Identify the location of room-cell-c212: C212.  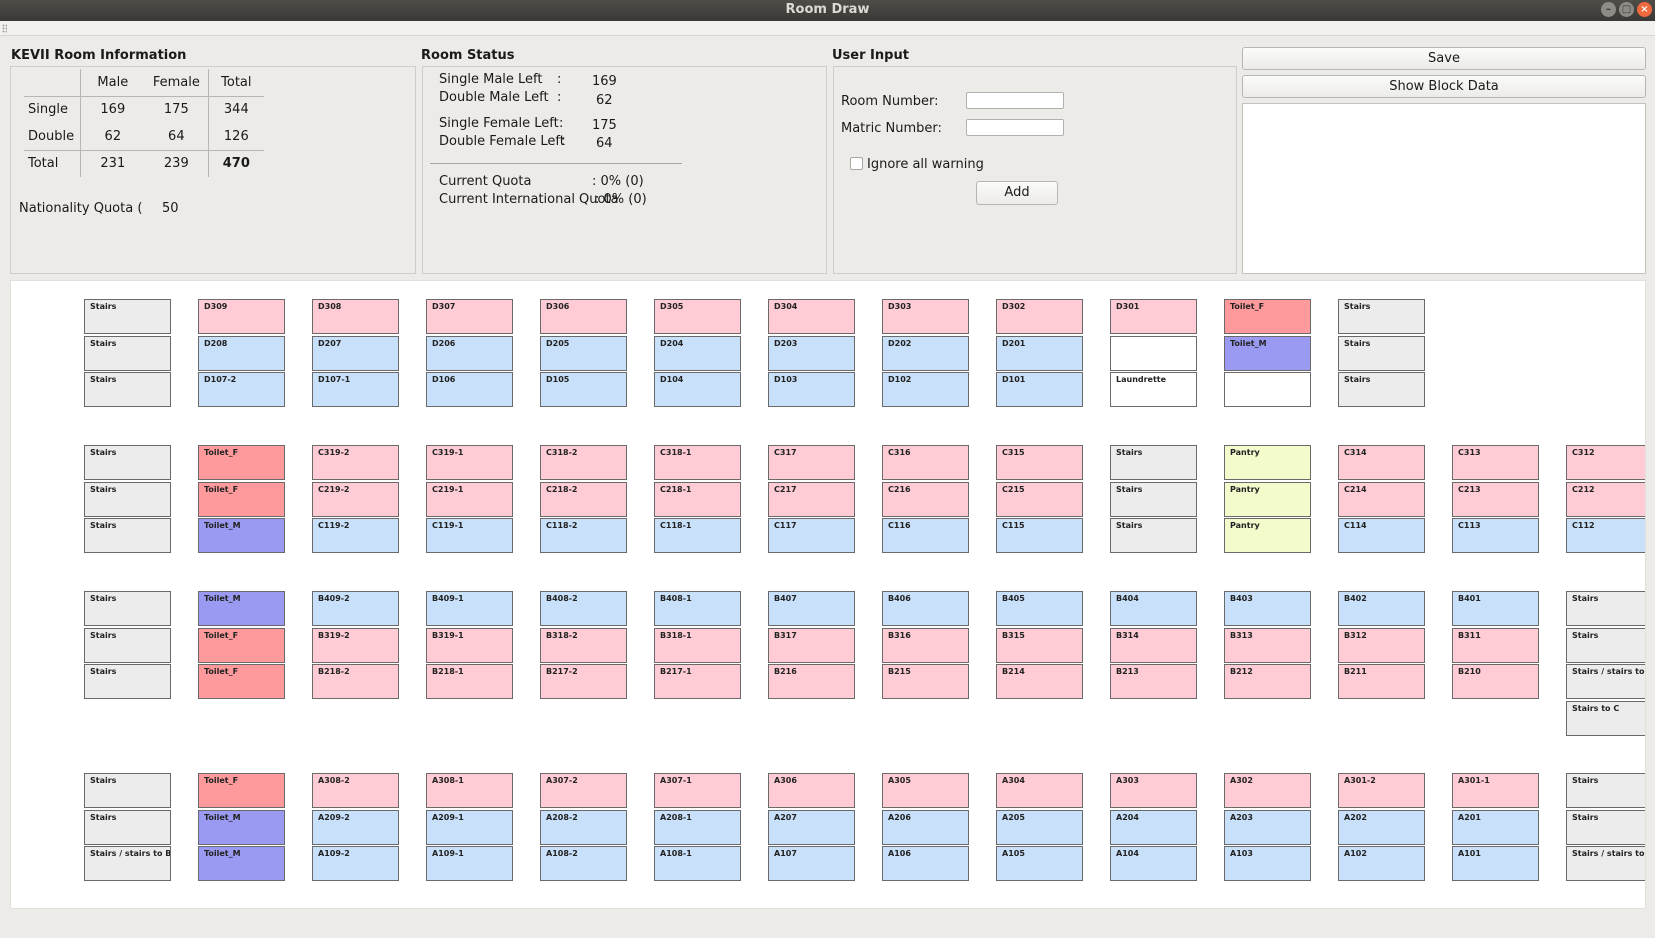
(1605, 499).